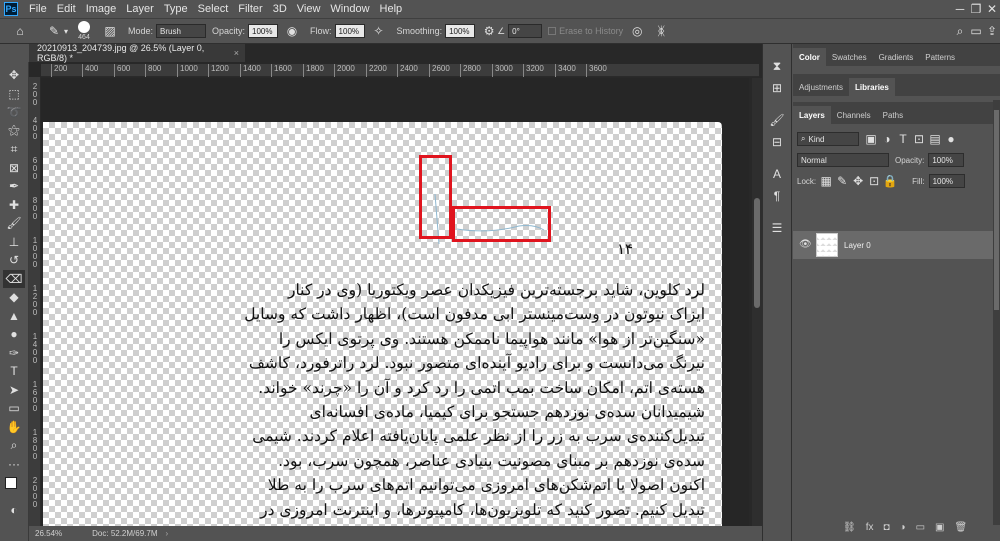  Describe the element at coordinates (48, 533) in the screenshot. I see `zoom-level: 26.54%` at that location.